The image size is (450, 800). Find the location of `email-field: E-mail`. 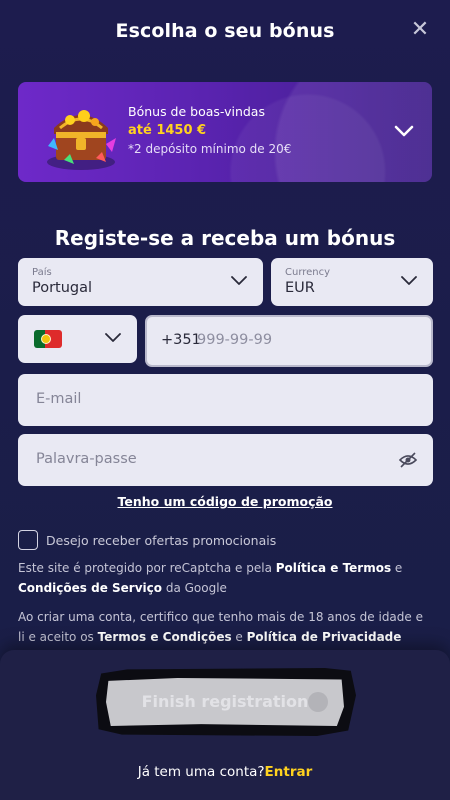

email-field: E-mail is located at coordinates (225, 400).